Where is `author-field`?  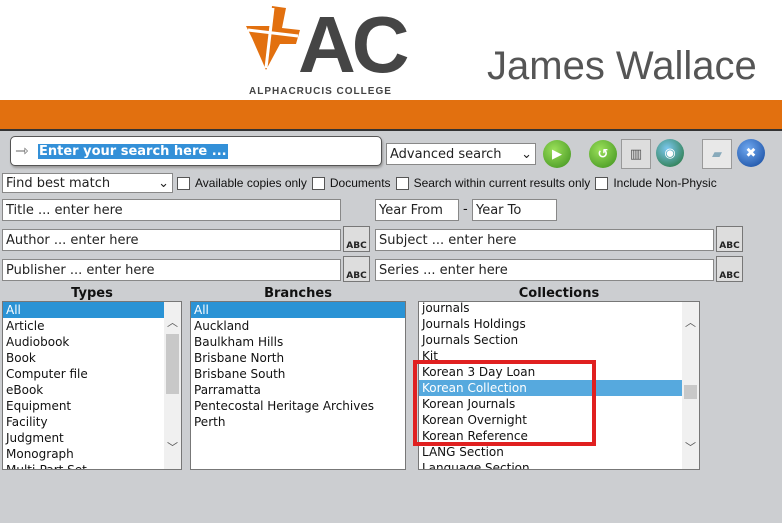
author-field is located at coordinates (171, 240).